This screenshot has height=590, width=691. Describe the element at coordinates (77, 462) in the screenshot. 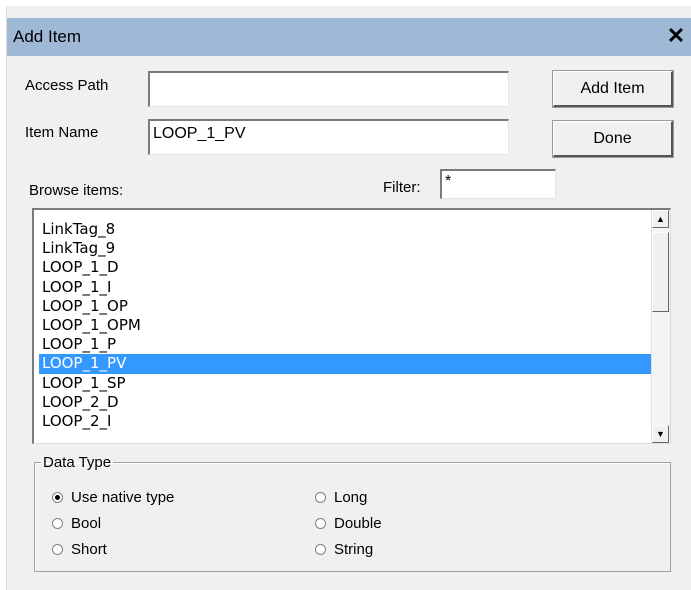

I see `data-type-legend: Data Type` at that location.